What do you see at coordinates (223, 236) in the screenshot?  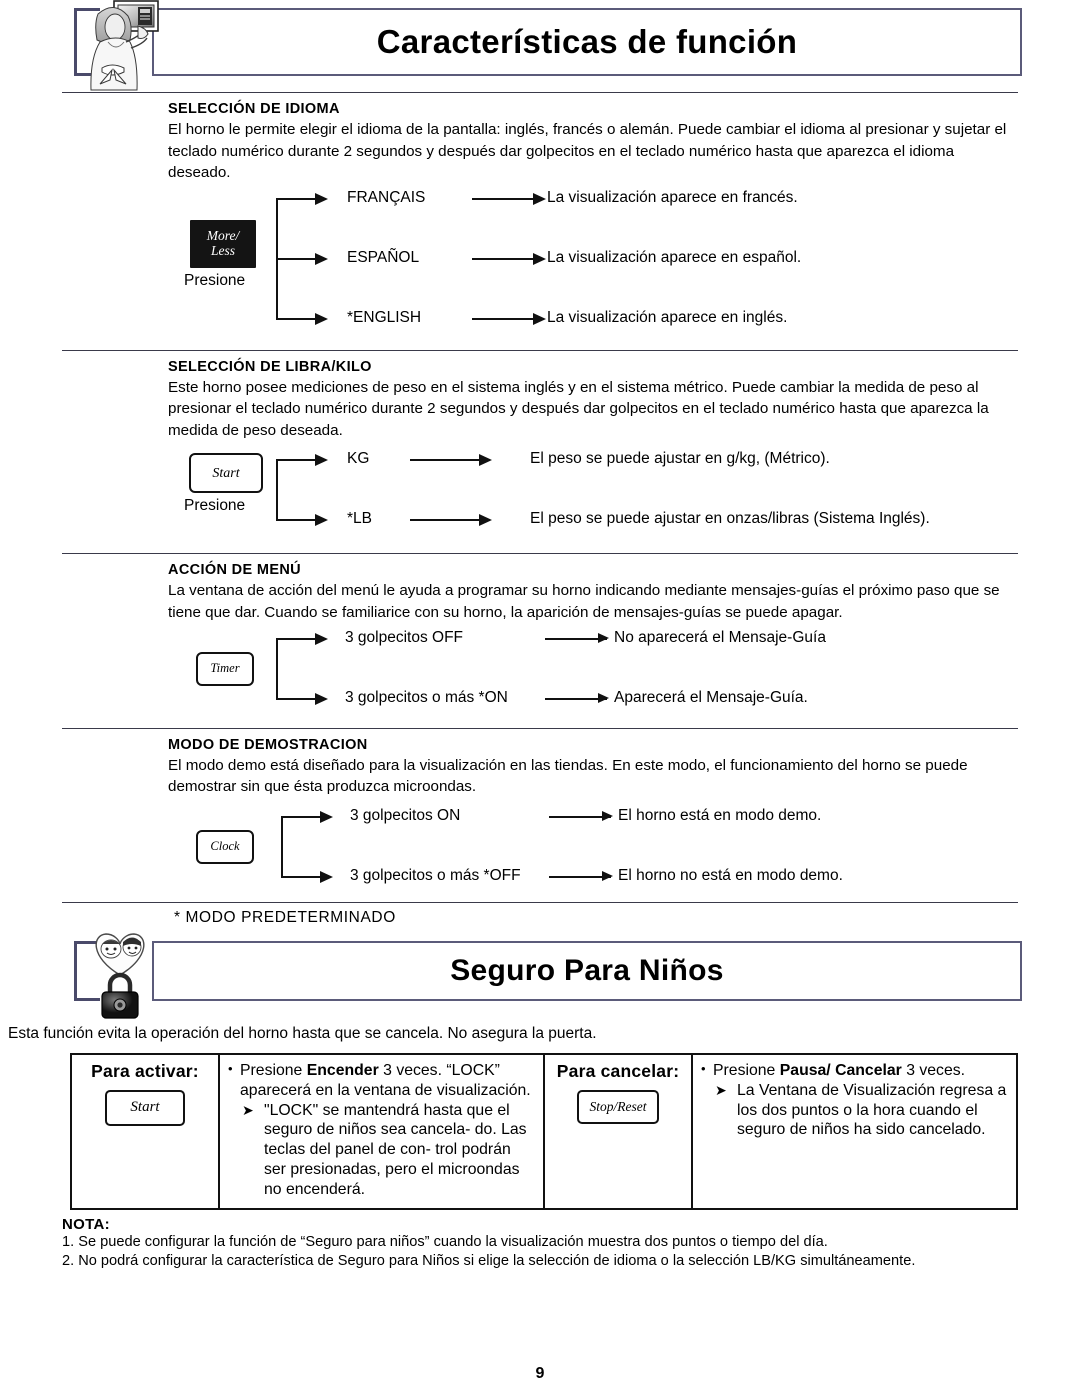 I see `more-less-key-line1: More/` at bounding box center [223, 236].